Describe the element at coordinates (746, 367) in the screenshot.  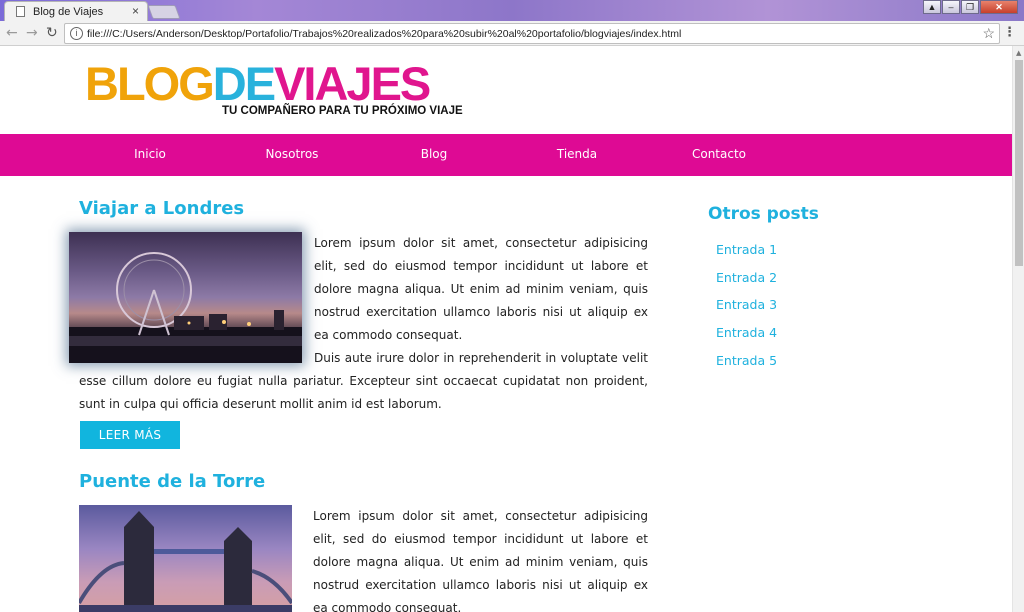
I see `sidebar-entry: Entrada 5` at that location.